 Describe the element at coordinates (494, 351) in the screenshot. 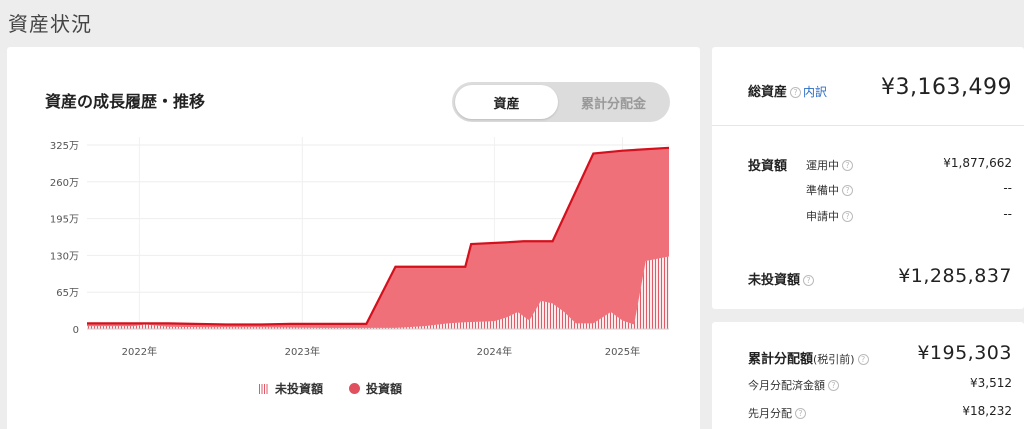

I see `x-tick-label: 2024年` at that location.